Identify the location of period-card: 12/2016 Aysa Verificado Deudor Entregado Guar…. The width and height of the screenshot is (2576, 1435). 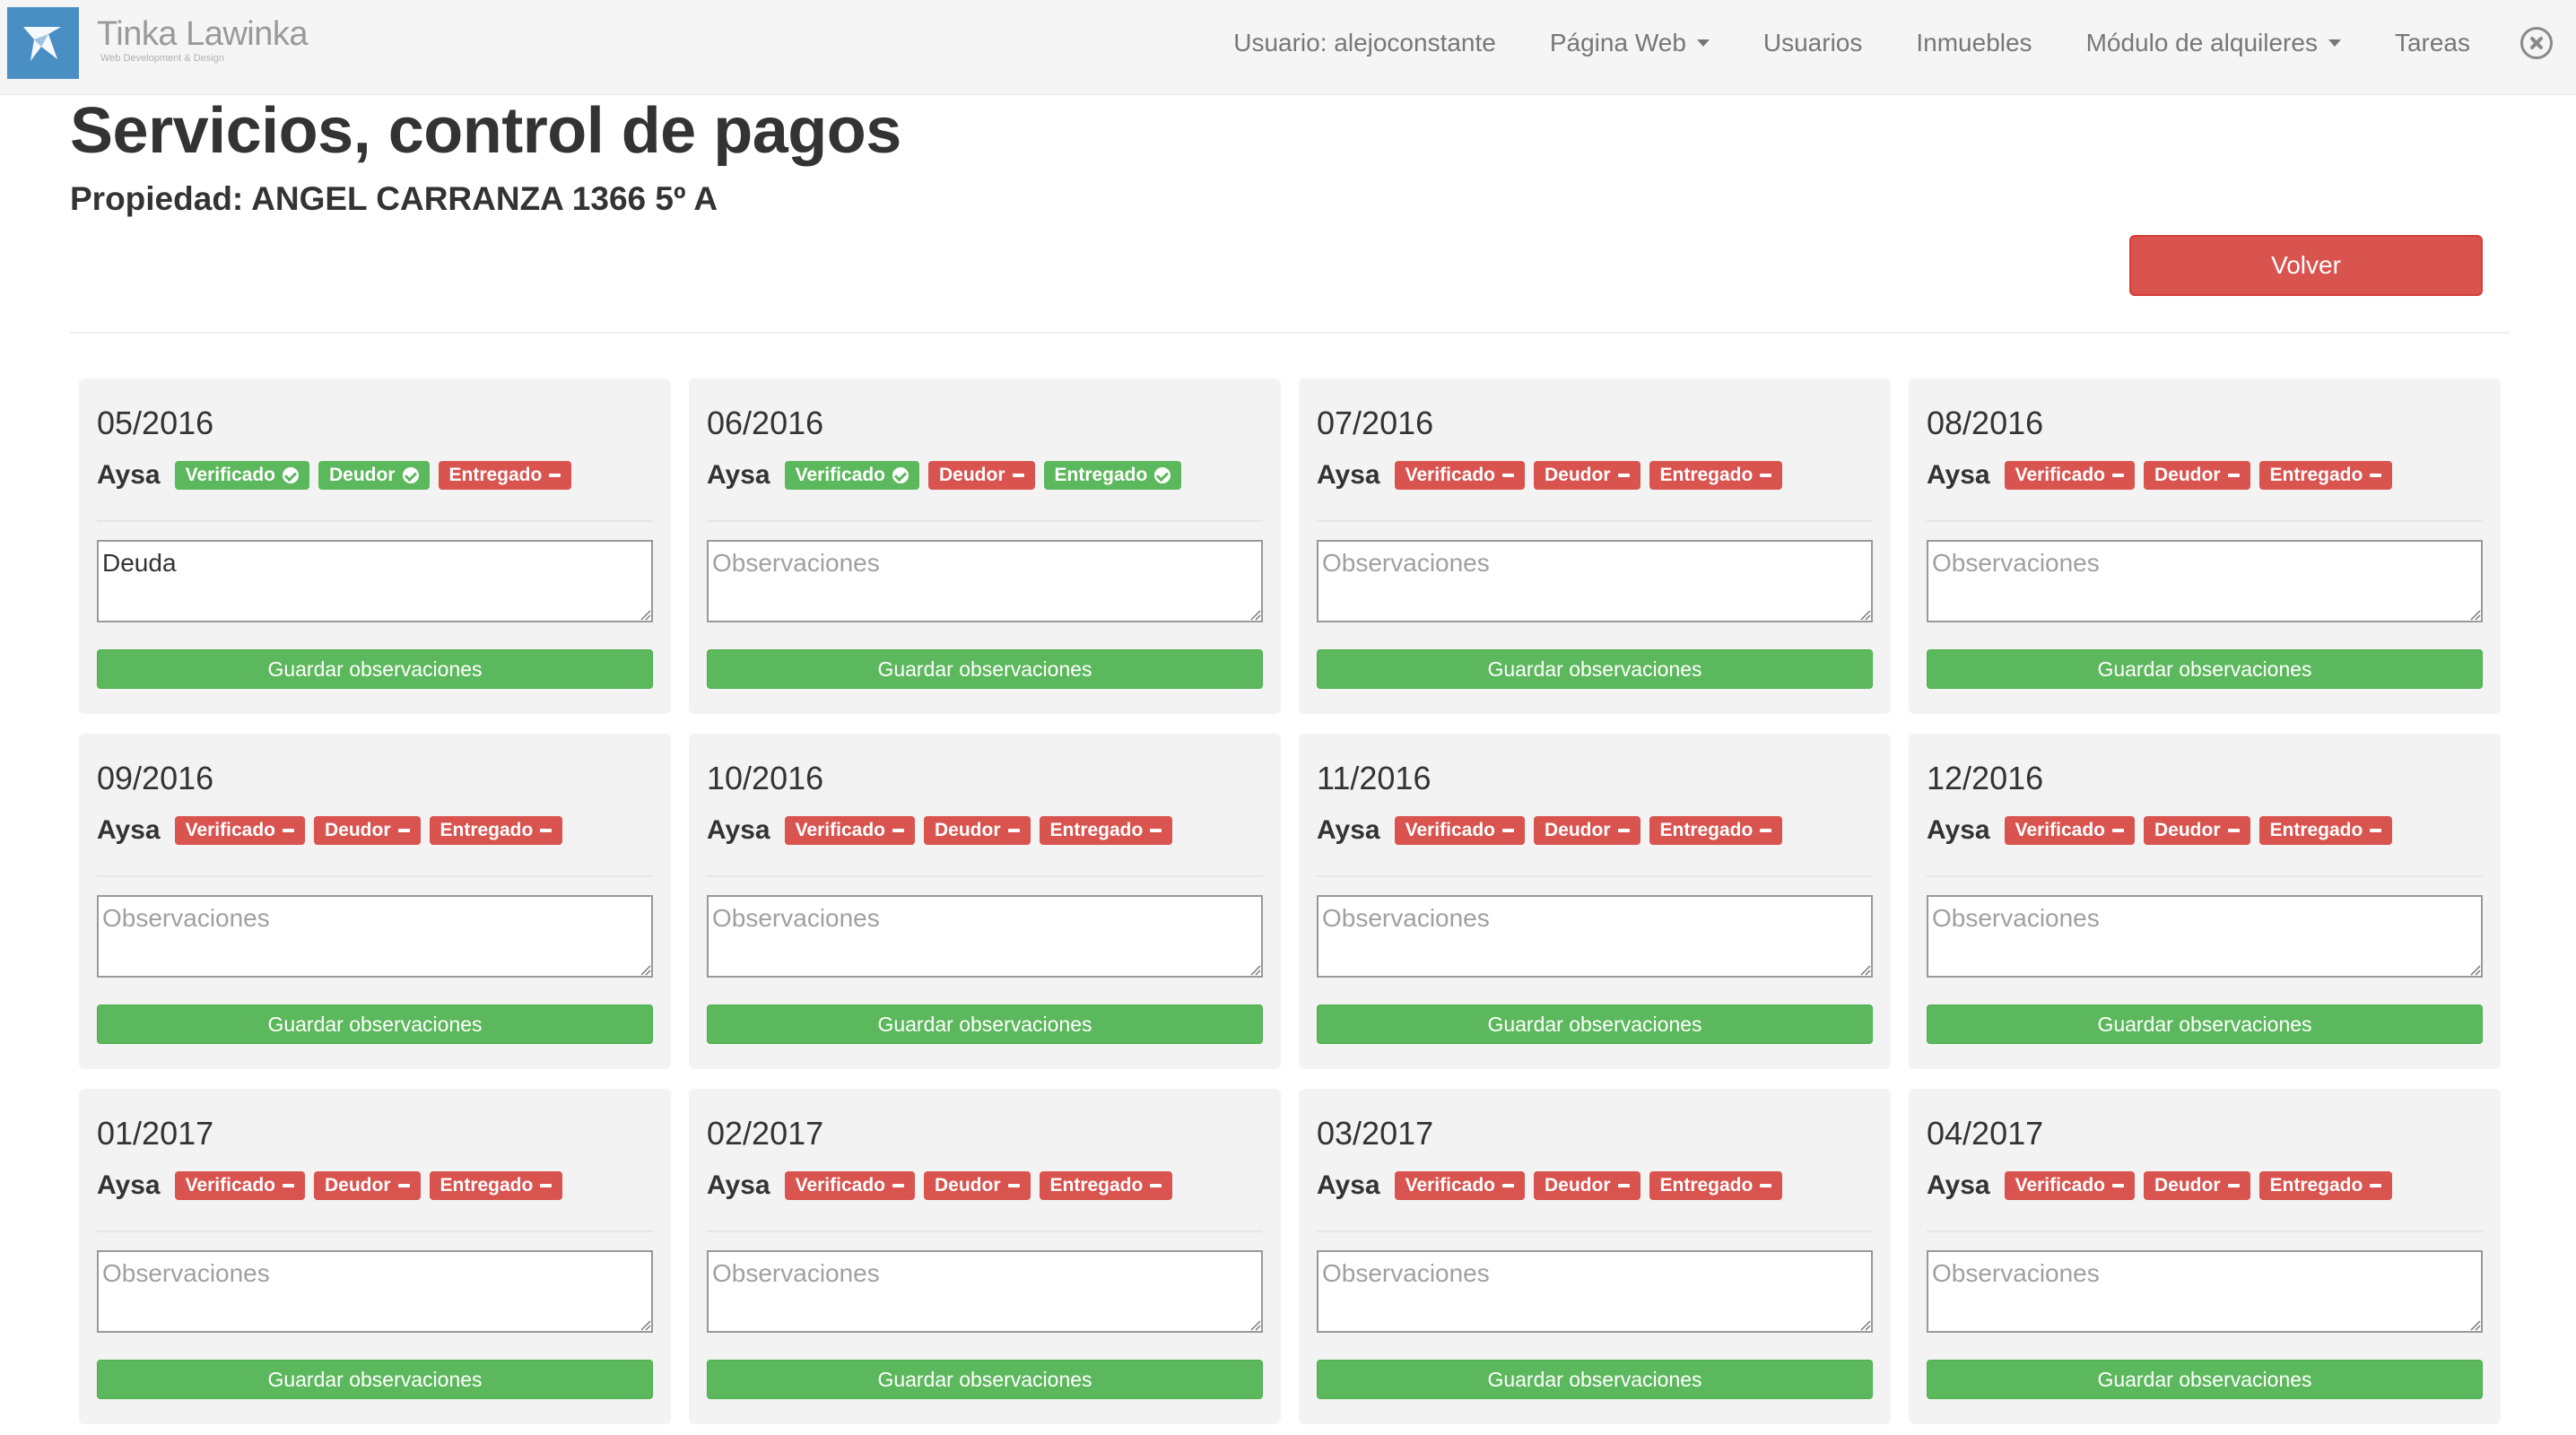
(2205, 901).